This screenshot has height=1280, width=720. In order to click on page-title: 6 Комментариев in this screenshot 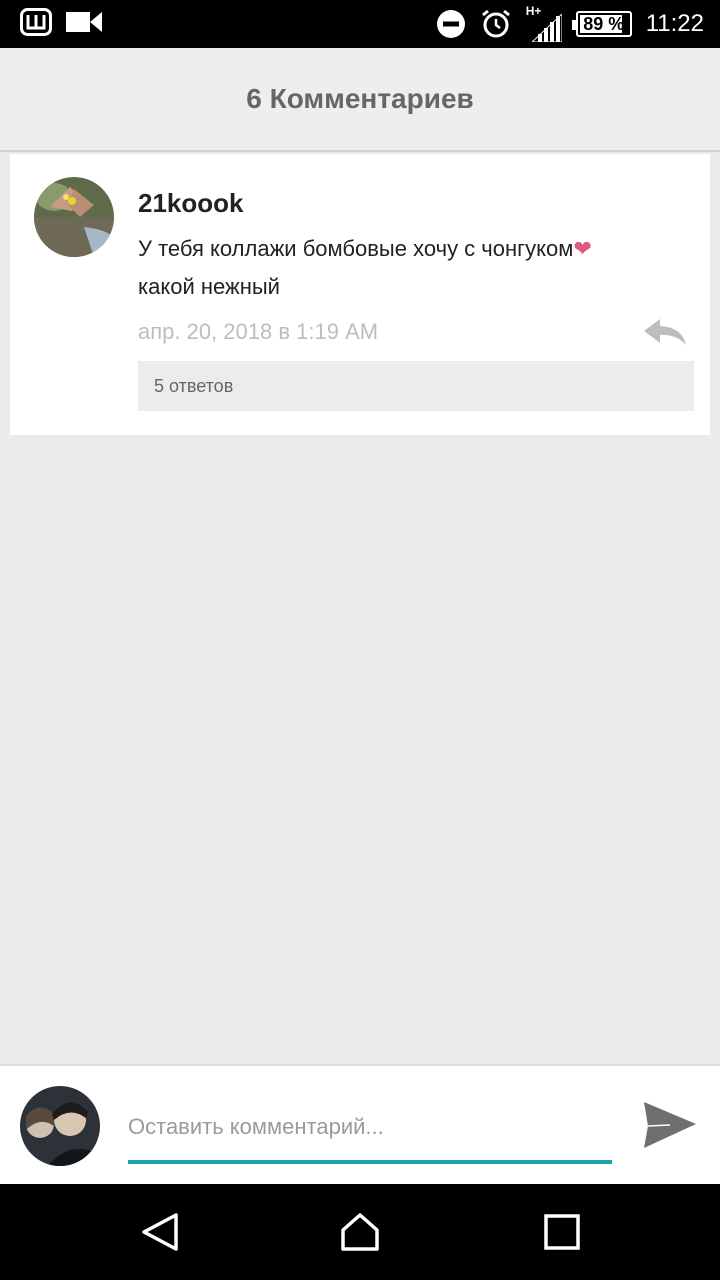, I will do `click(360, 98)`.